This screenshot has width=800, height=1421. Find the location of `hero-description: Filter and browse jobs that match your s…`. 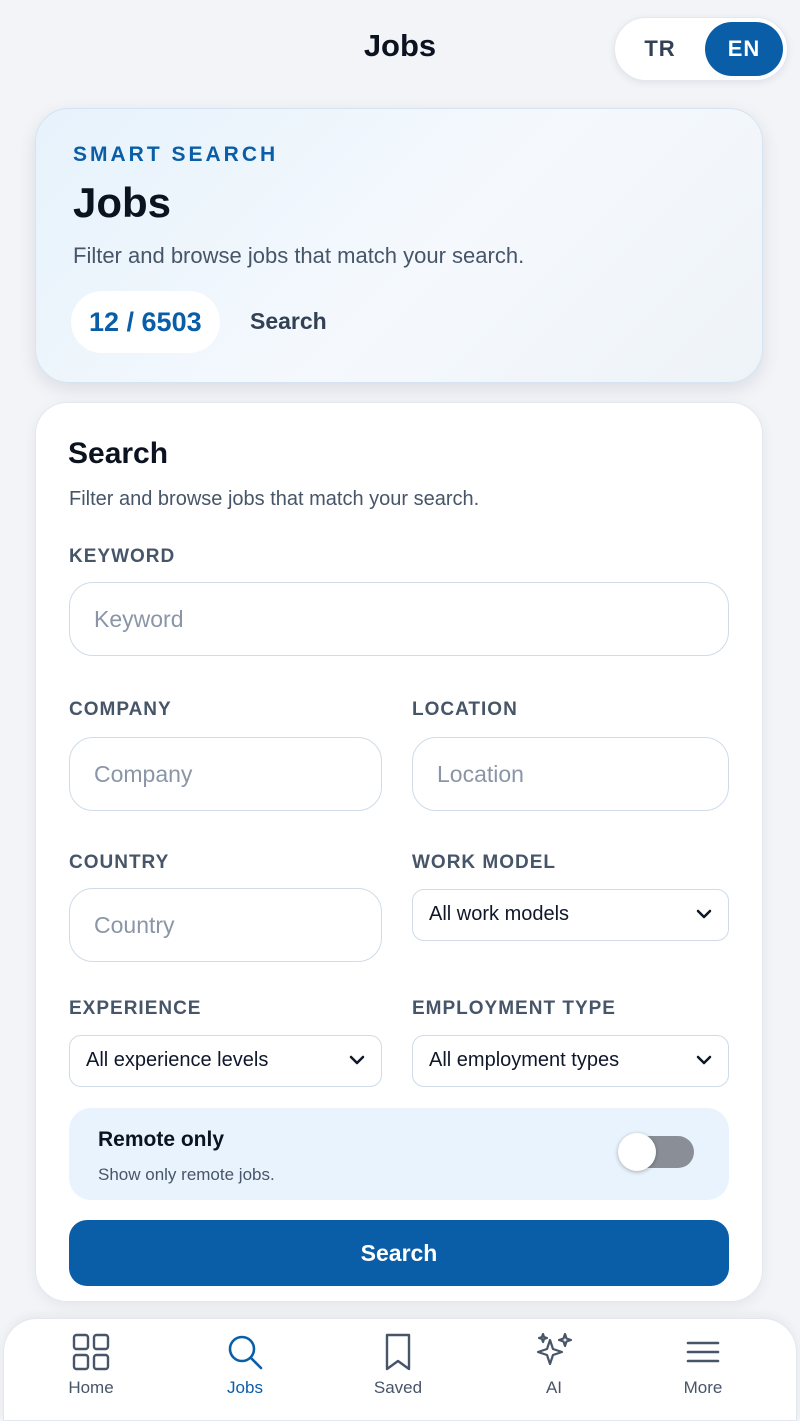

hero-description: Filter and browse jobs that match your s… is located at coordinates (299, 255).